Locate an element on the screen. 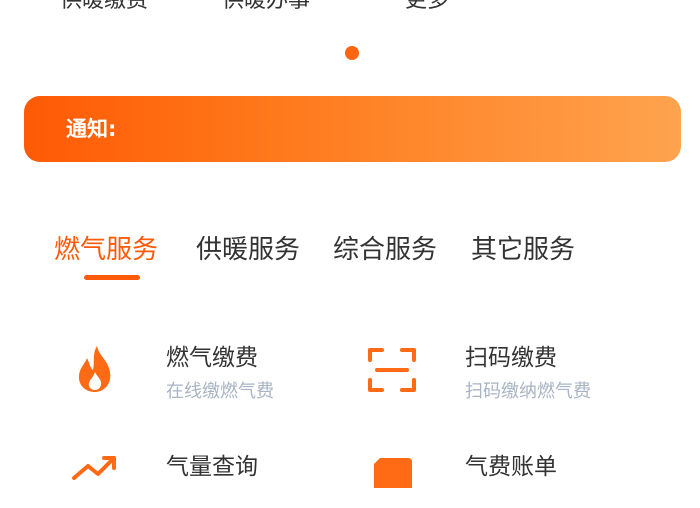 The width and height of the screenshot is (700, 508). tab-heating-service: 供暖服务 is located at coordinates (248, 250).